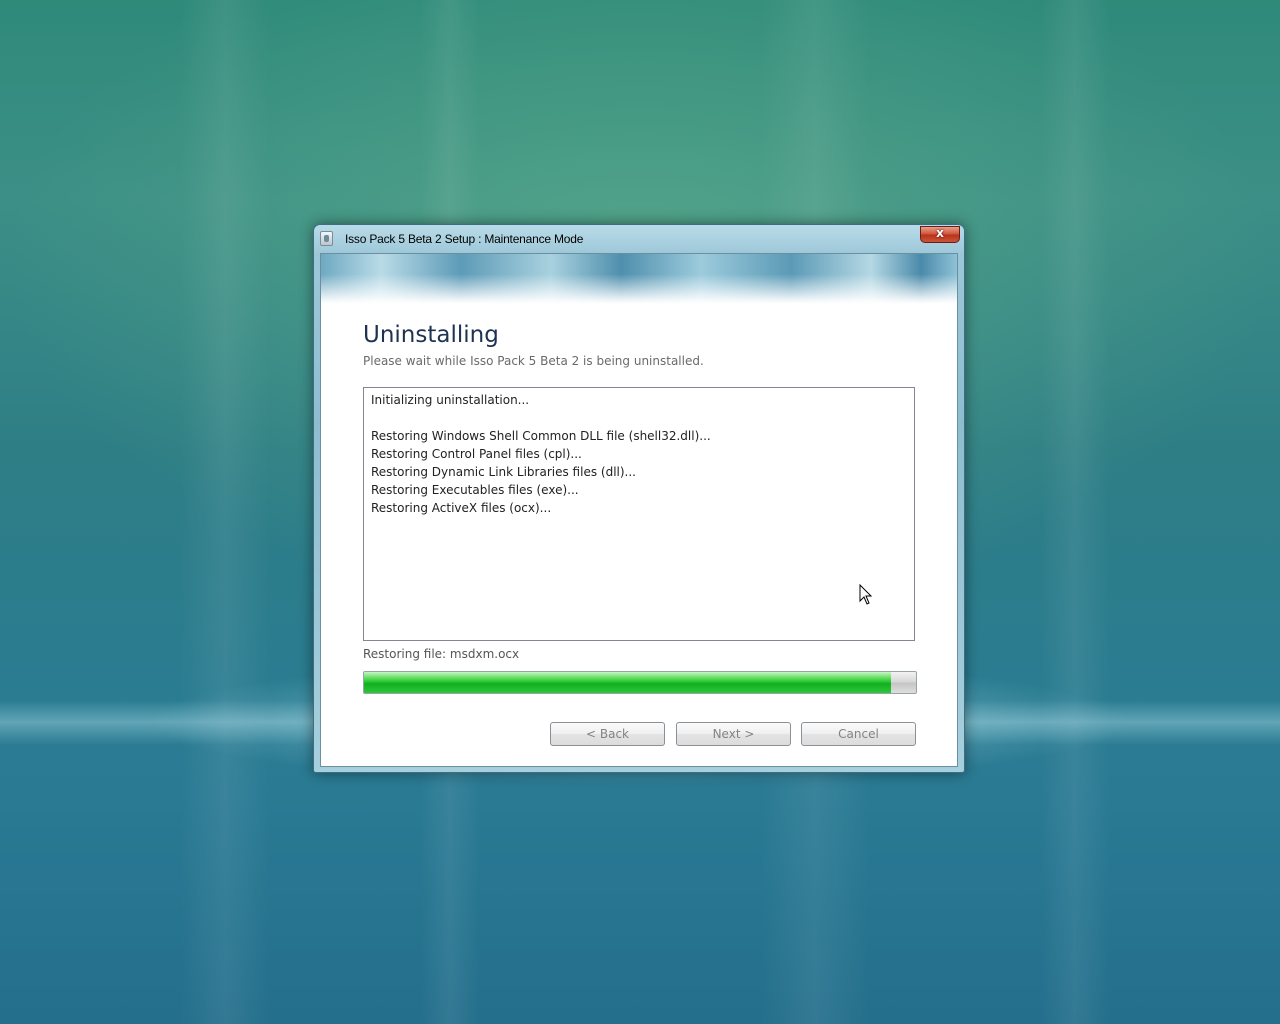 This screenshot has height=1024, width=1280. What do you see at coordinates (733, 734) in the screenshot?
I see `next-button: Next >` at bounding box center [733, 734].